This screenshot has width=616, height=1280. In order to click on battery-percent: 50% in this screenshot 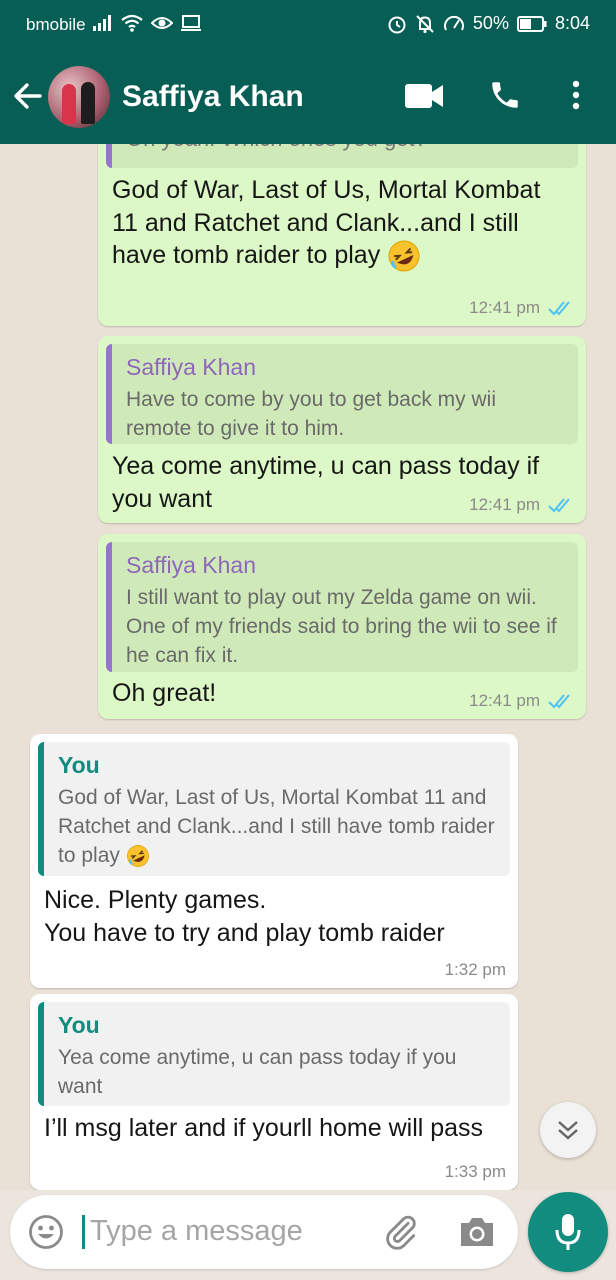, I will do `click(490, 23)`.